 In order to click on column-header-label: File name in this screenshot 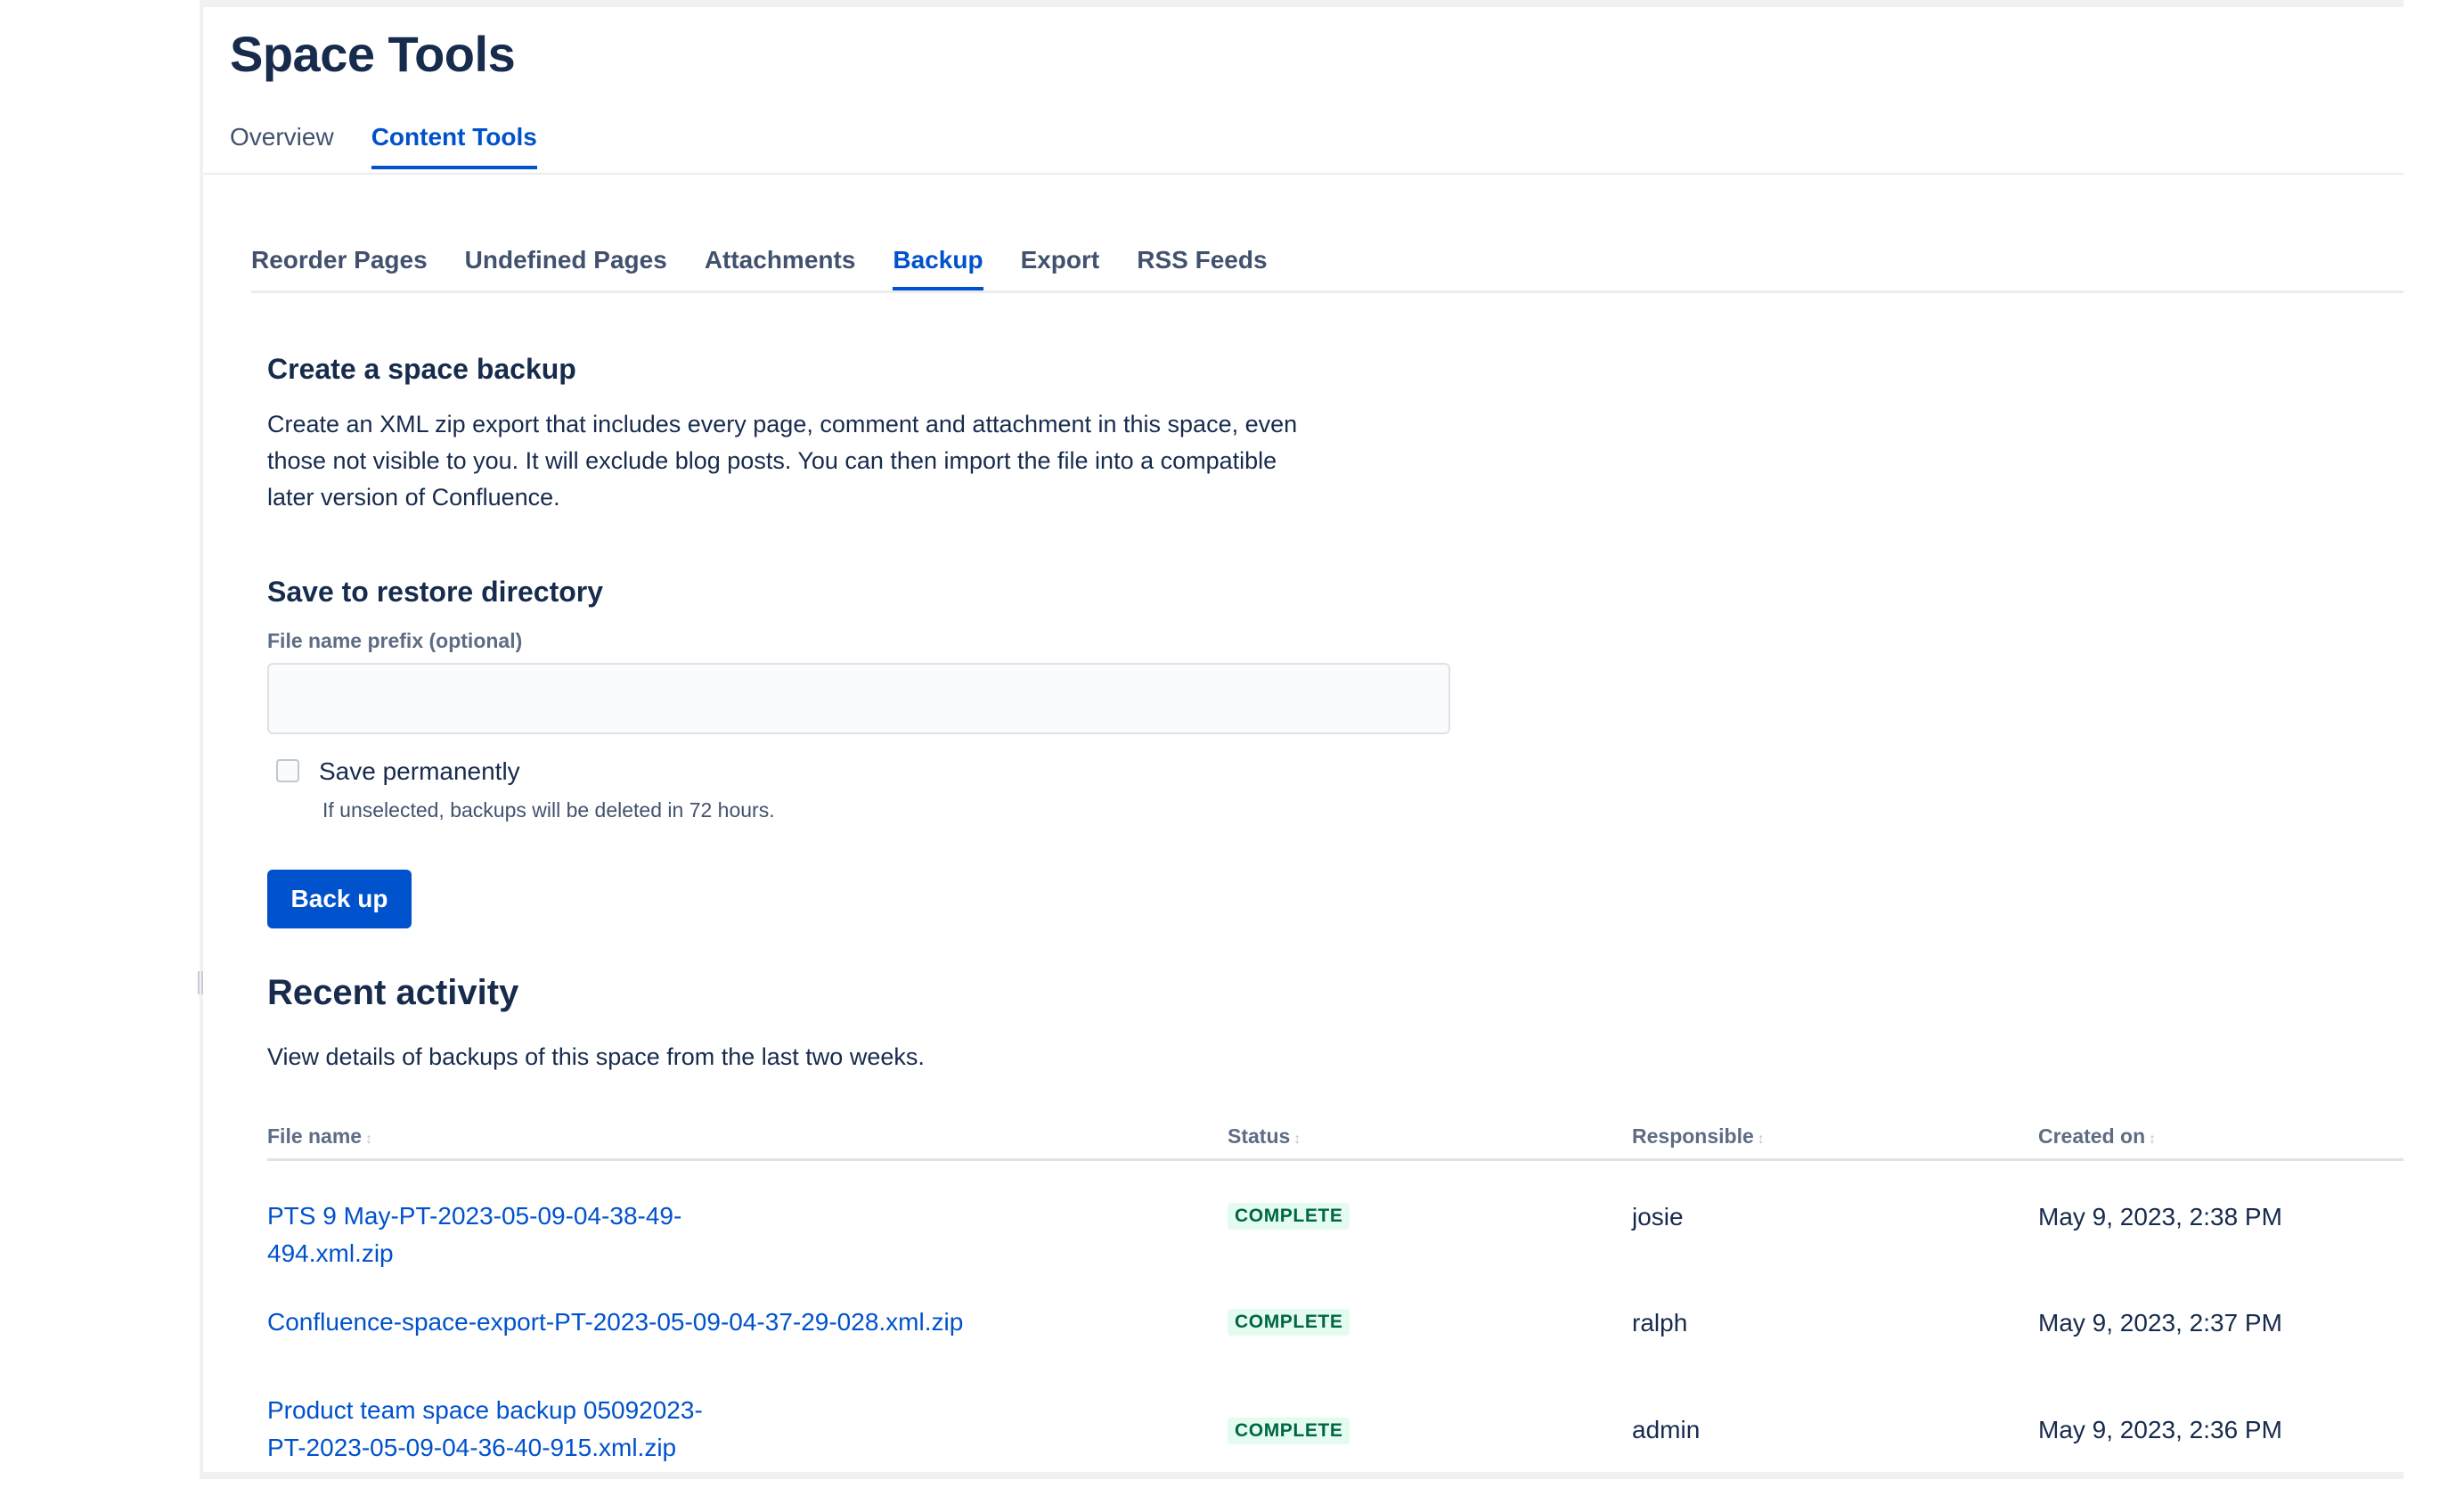, I will do `click(315, 1136)`.